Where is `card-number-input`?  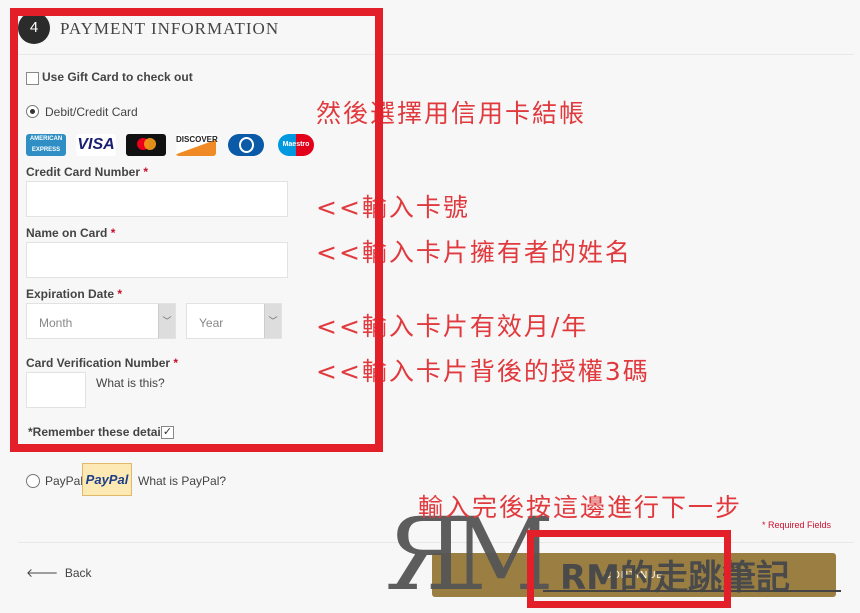
card-number-input is located at coordinates (157, 199).